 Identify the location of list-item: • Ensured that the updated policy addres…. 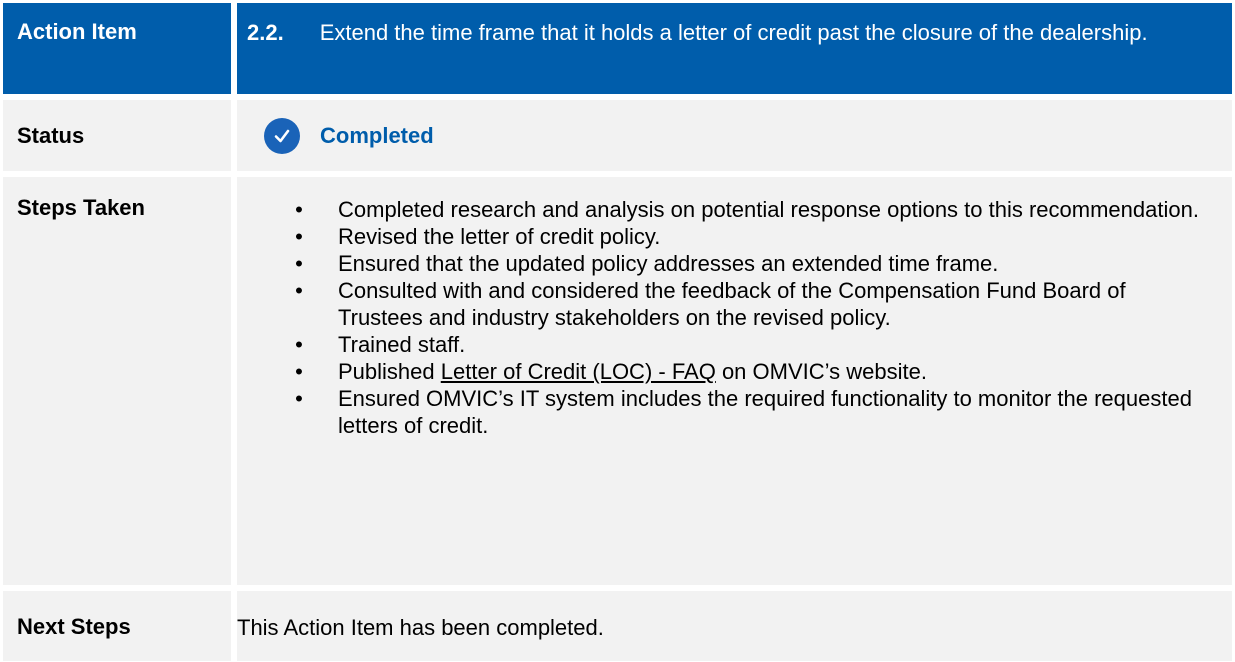
(734, 263).